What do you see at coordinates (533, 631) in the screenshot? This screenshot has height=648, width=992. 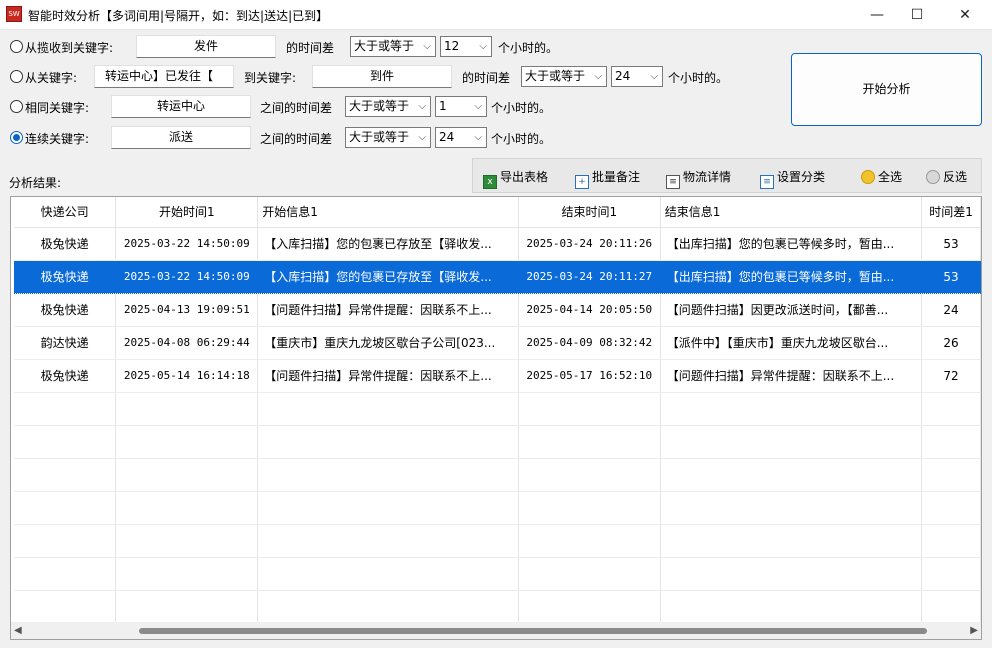 I see `scrollbar-thumb` at bounding box center [533, 631].